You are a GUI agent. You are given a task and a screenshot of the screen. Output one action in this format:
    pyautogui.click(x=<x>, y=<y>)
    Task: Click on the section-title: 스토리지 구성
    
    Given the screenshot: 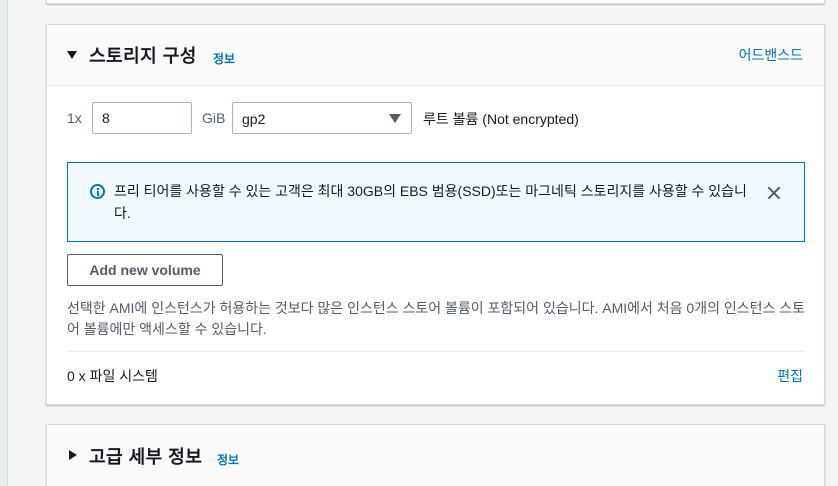 What is the action you would take?
    pyautogui.click(x=143, y=56)
    